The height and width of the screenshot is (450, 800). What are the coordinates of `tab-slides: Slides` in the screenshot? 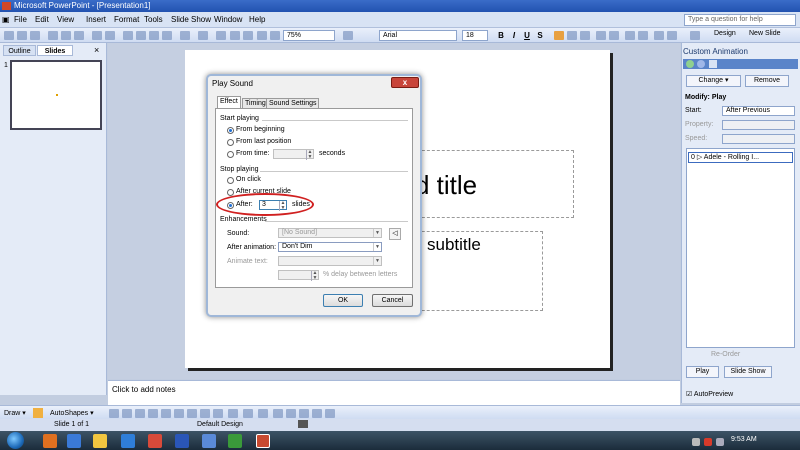 It's located at (55, 50).